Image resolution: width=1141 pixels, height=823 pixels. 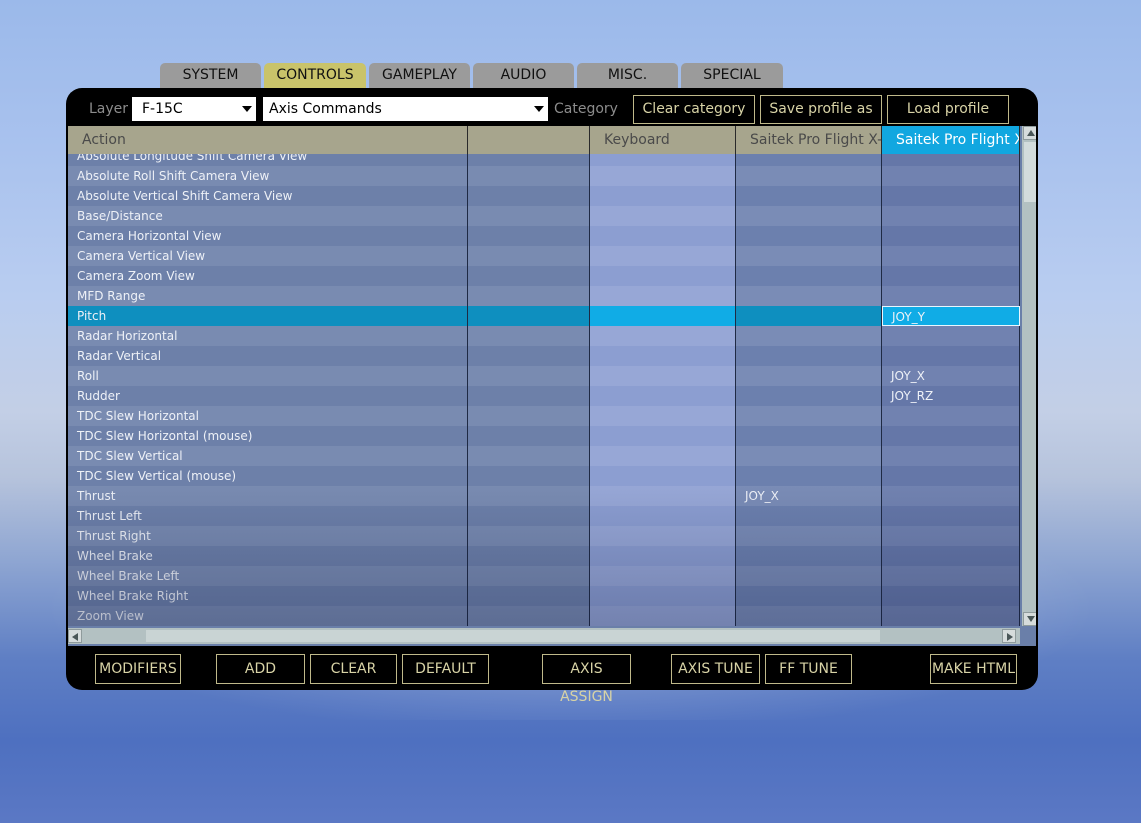 I want to click on column-header-blank, so click(x=529, y=140).